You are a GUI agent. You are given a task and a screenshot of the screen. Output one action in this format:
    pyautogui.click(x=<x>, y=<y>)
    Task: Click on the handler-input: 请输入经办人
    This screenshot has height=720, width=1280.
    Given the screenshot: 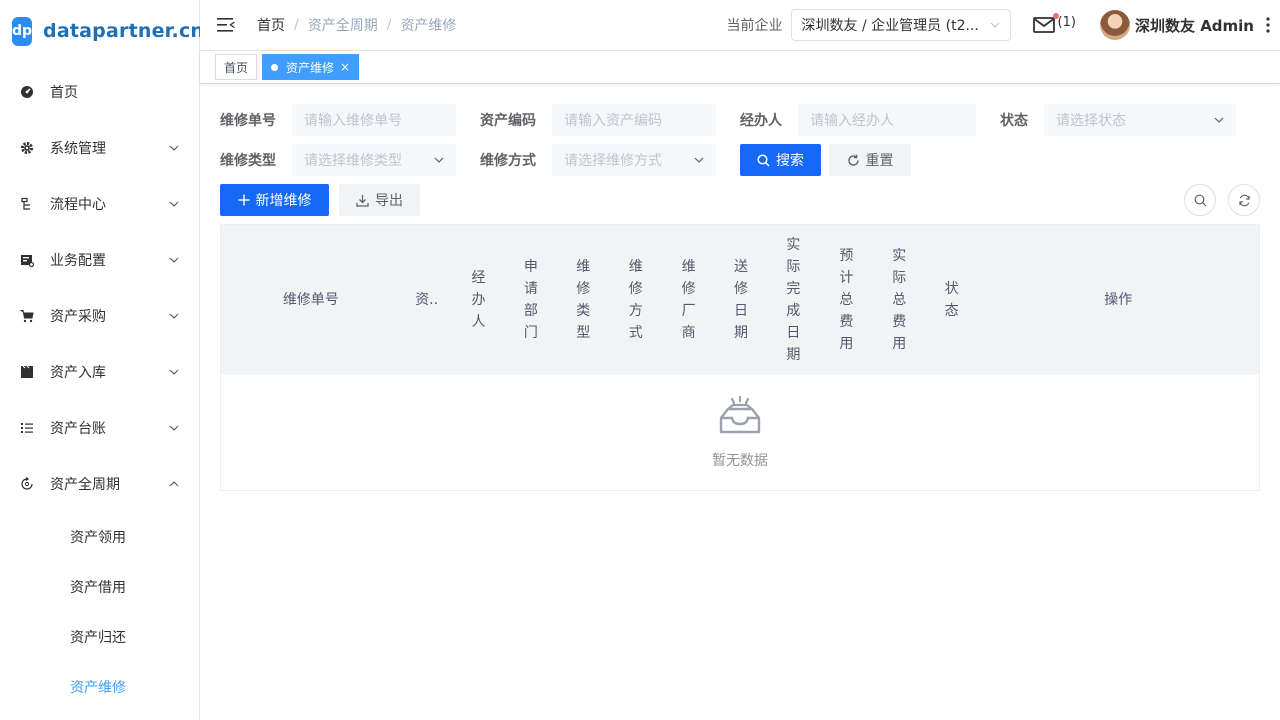 What is the action you would take?
    pyautogui.click(x=887, y=120)
    